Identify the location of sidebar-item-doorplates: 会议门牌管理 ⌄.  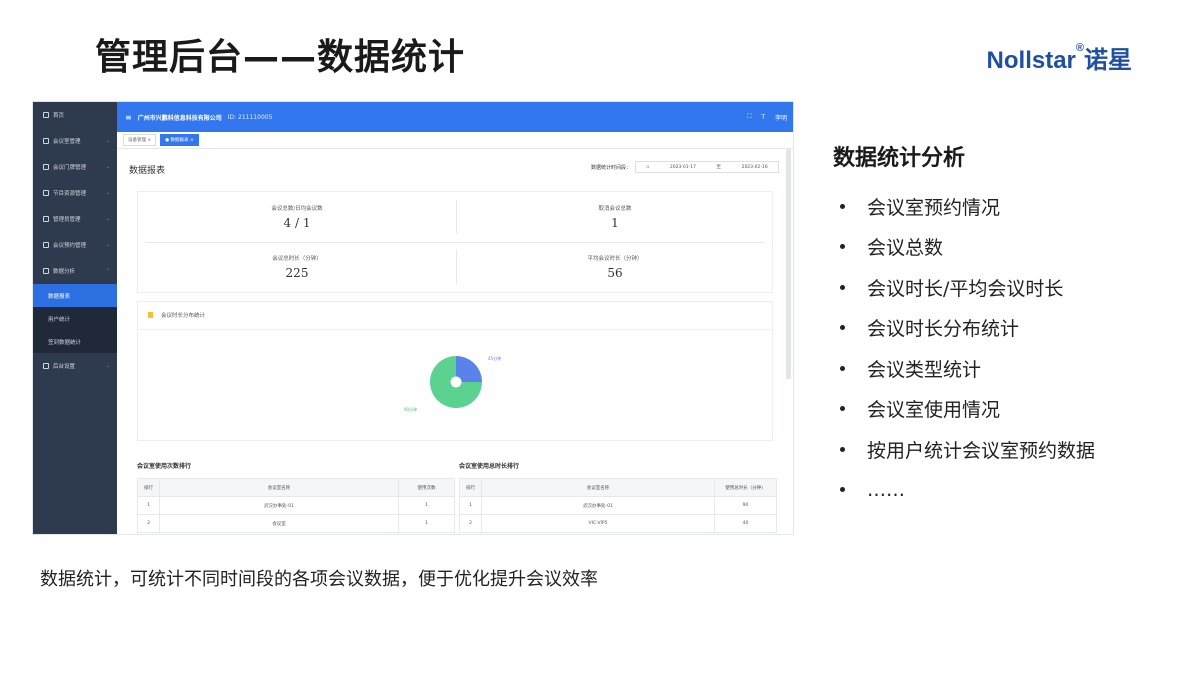
(75, 167).